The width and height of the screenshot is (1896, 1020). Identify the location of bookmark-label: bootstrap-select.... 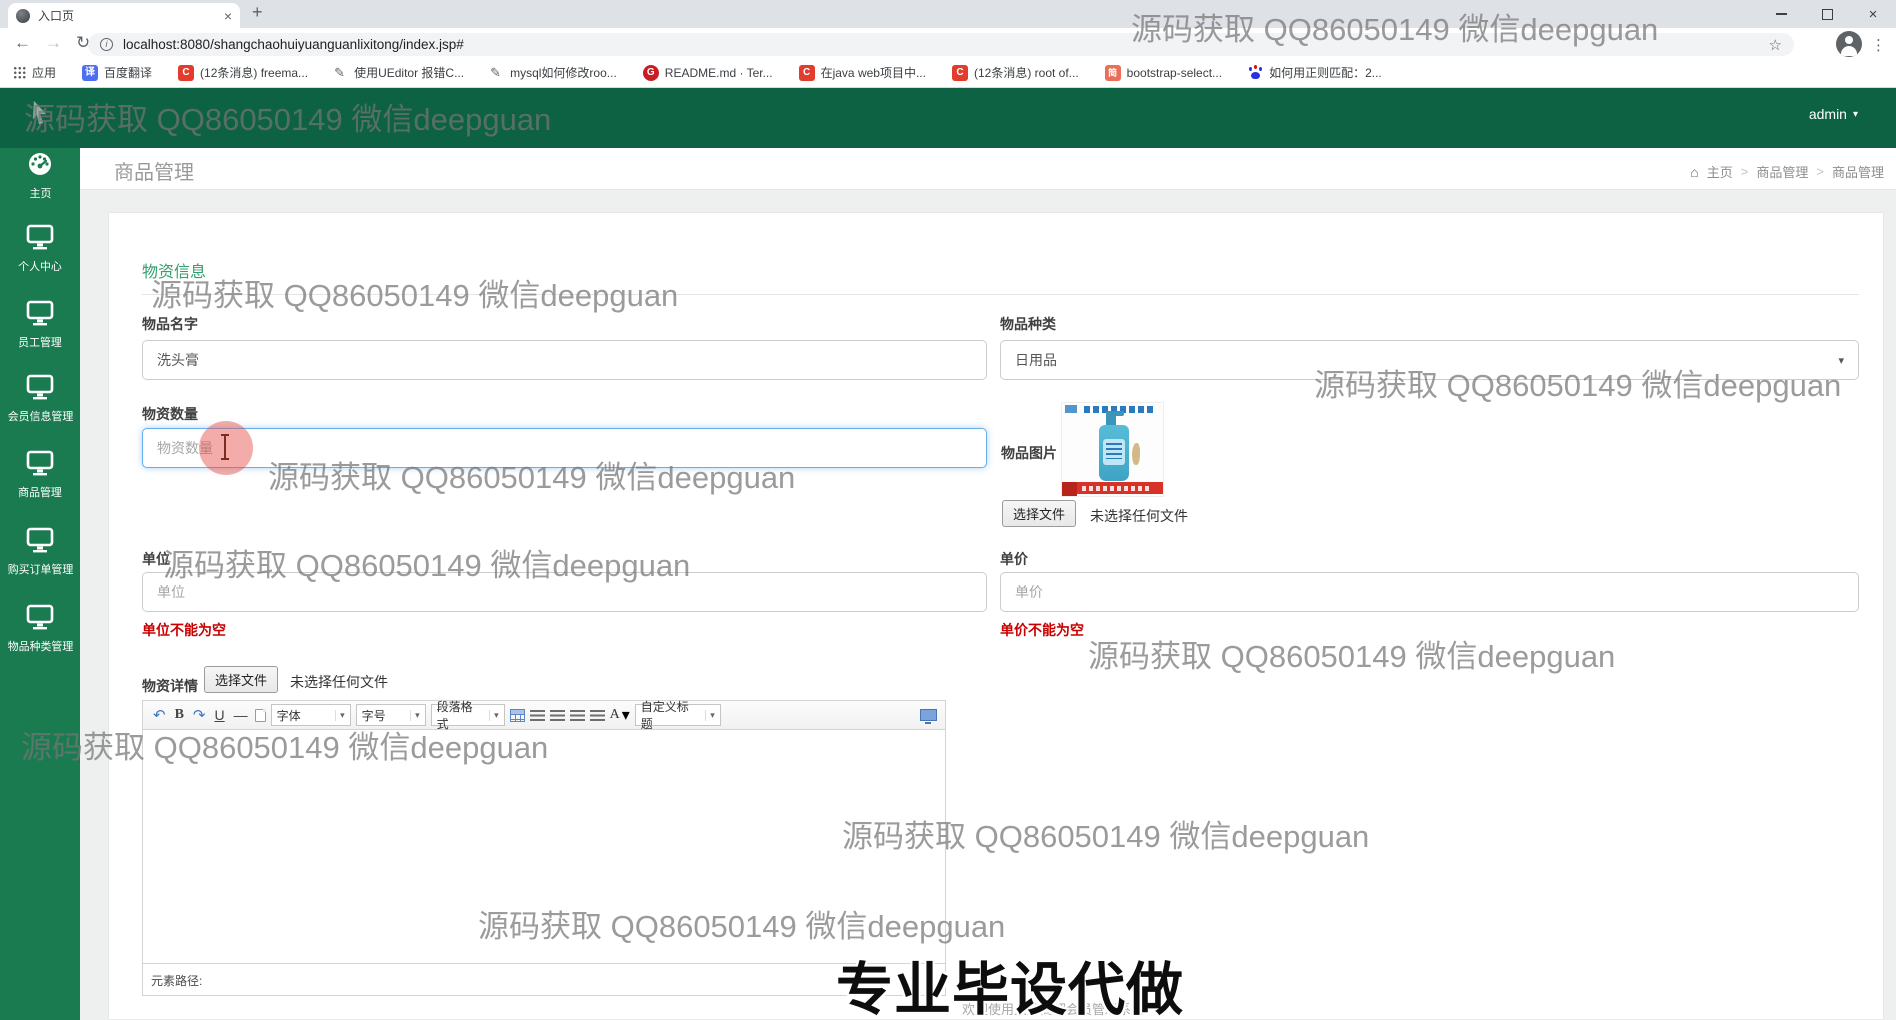
(1174, 72).